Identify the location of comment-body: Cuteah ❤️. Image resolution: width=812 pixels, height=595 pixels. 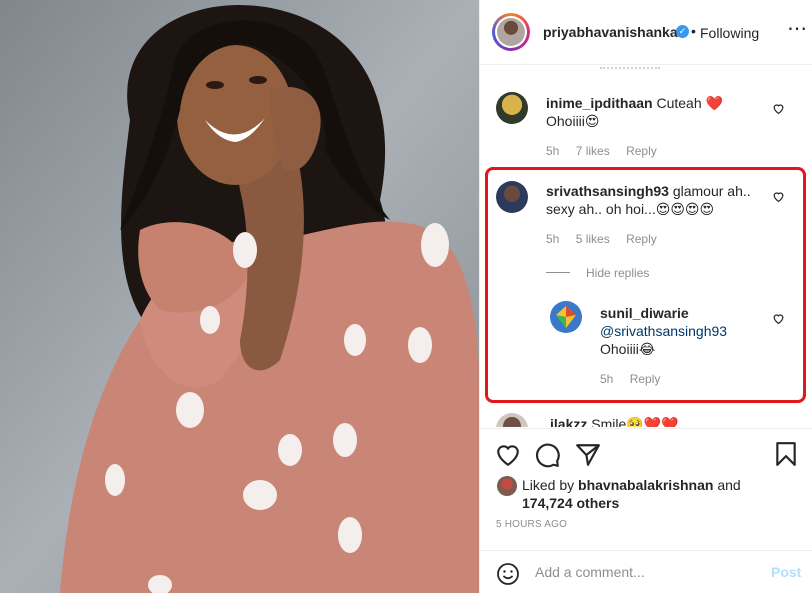
(689, 103).